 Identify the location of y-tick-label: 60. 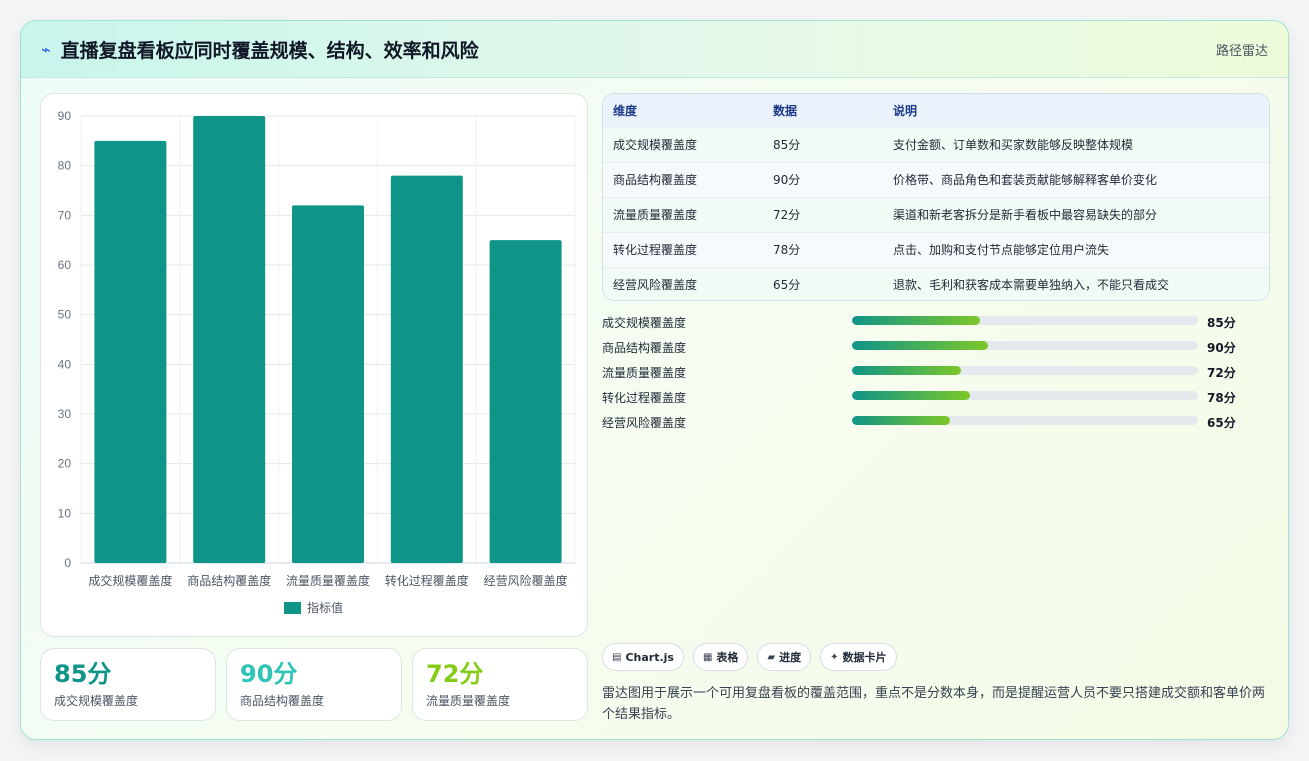
(65, 265).